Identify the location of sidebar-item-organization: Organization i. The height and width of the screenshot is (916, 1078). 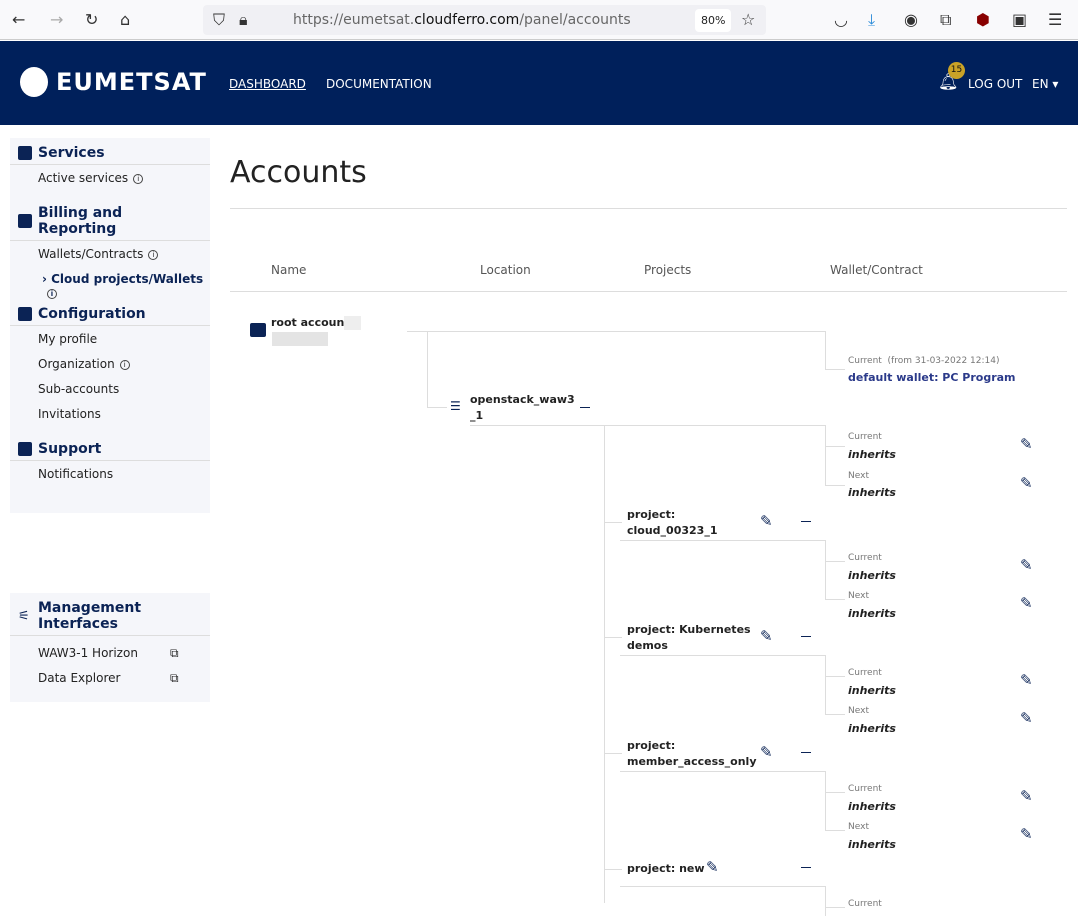
(110, 363).